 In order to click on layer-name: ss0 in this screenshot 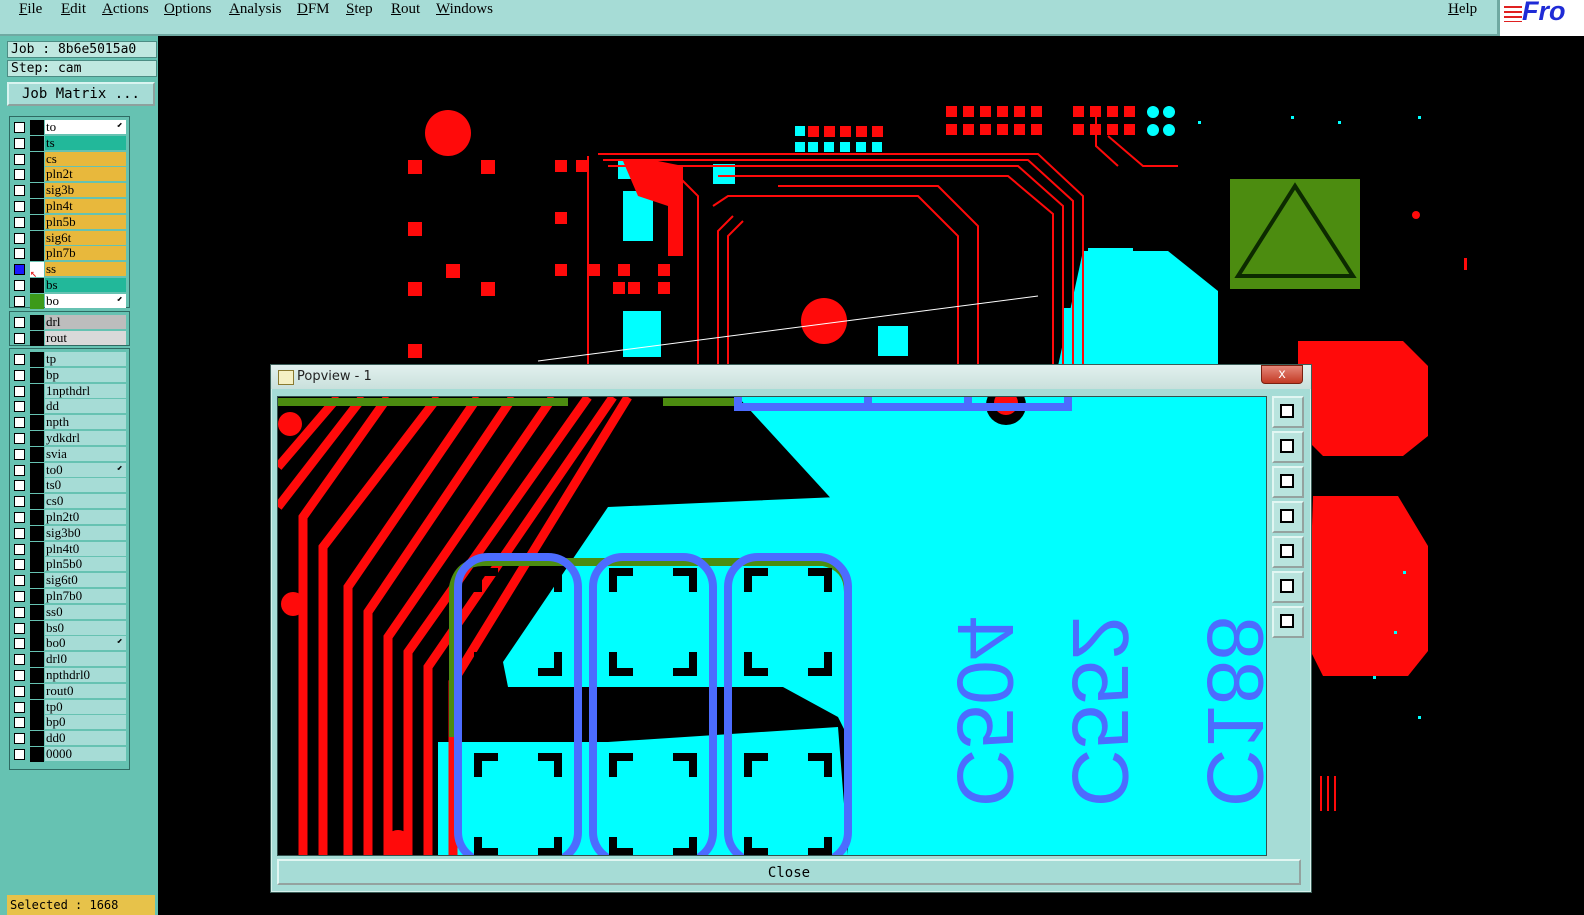, I will do `click(85, 611)`.